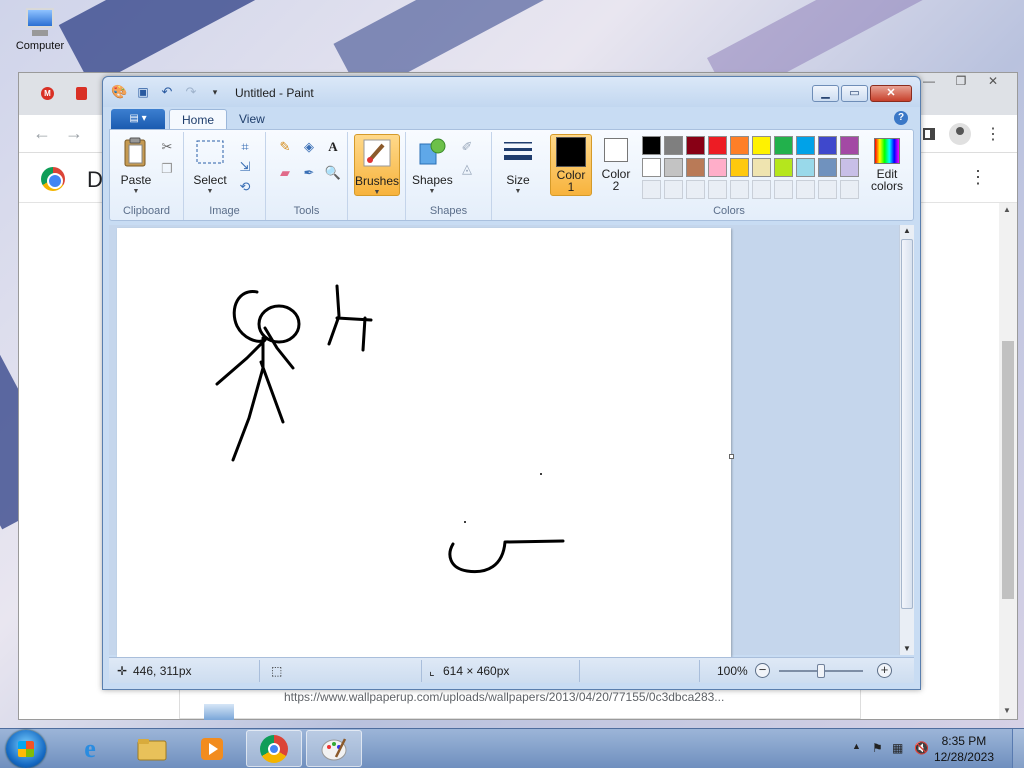 The width and height of the screenshot is (1024, 768). I want to click on tab-view: View, so click(252, 119).